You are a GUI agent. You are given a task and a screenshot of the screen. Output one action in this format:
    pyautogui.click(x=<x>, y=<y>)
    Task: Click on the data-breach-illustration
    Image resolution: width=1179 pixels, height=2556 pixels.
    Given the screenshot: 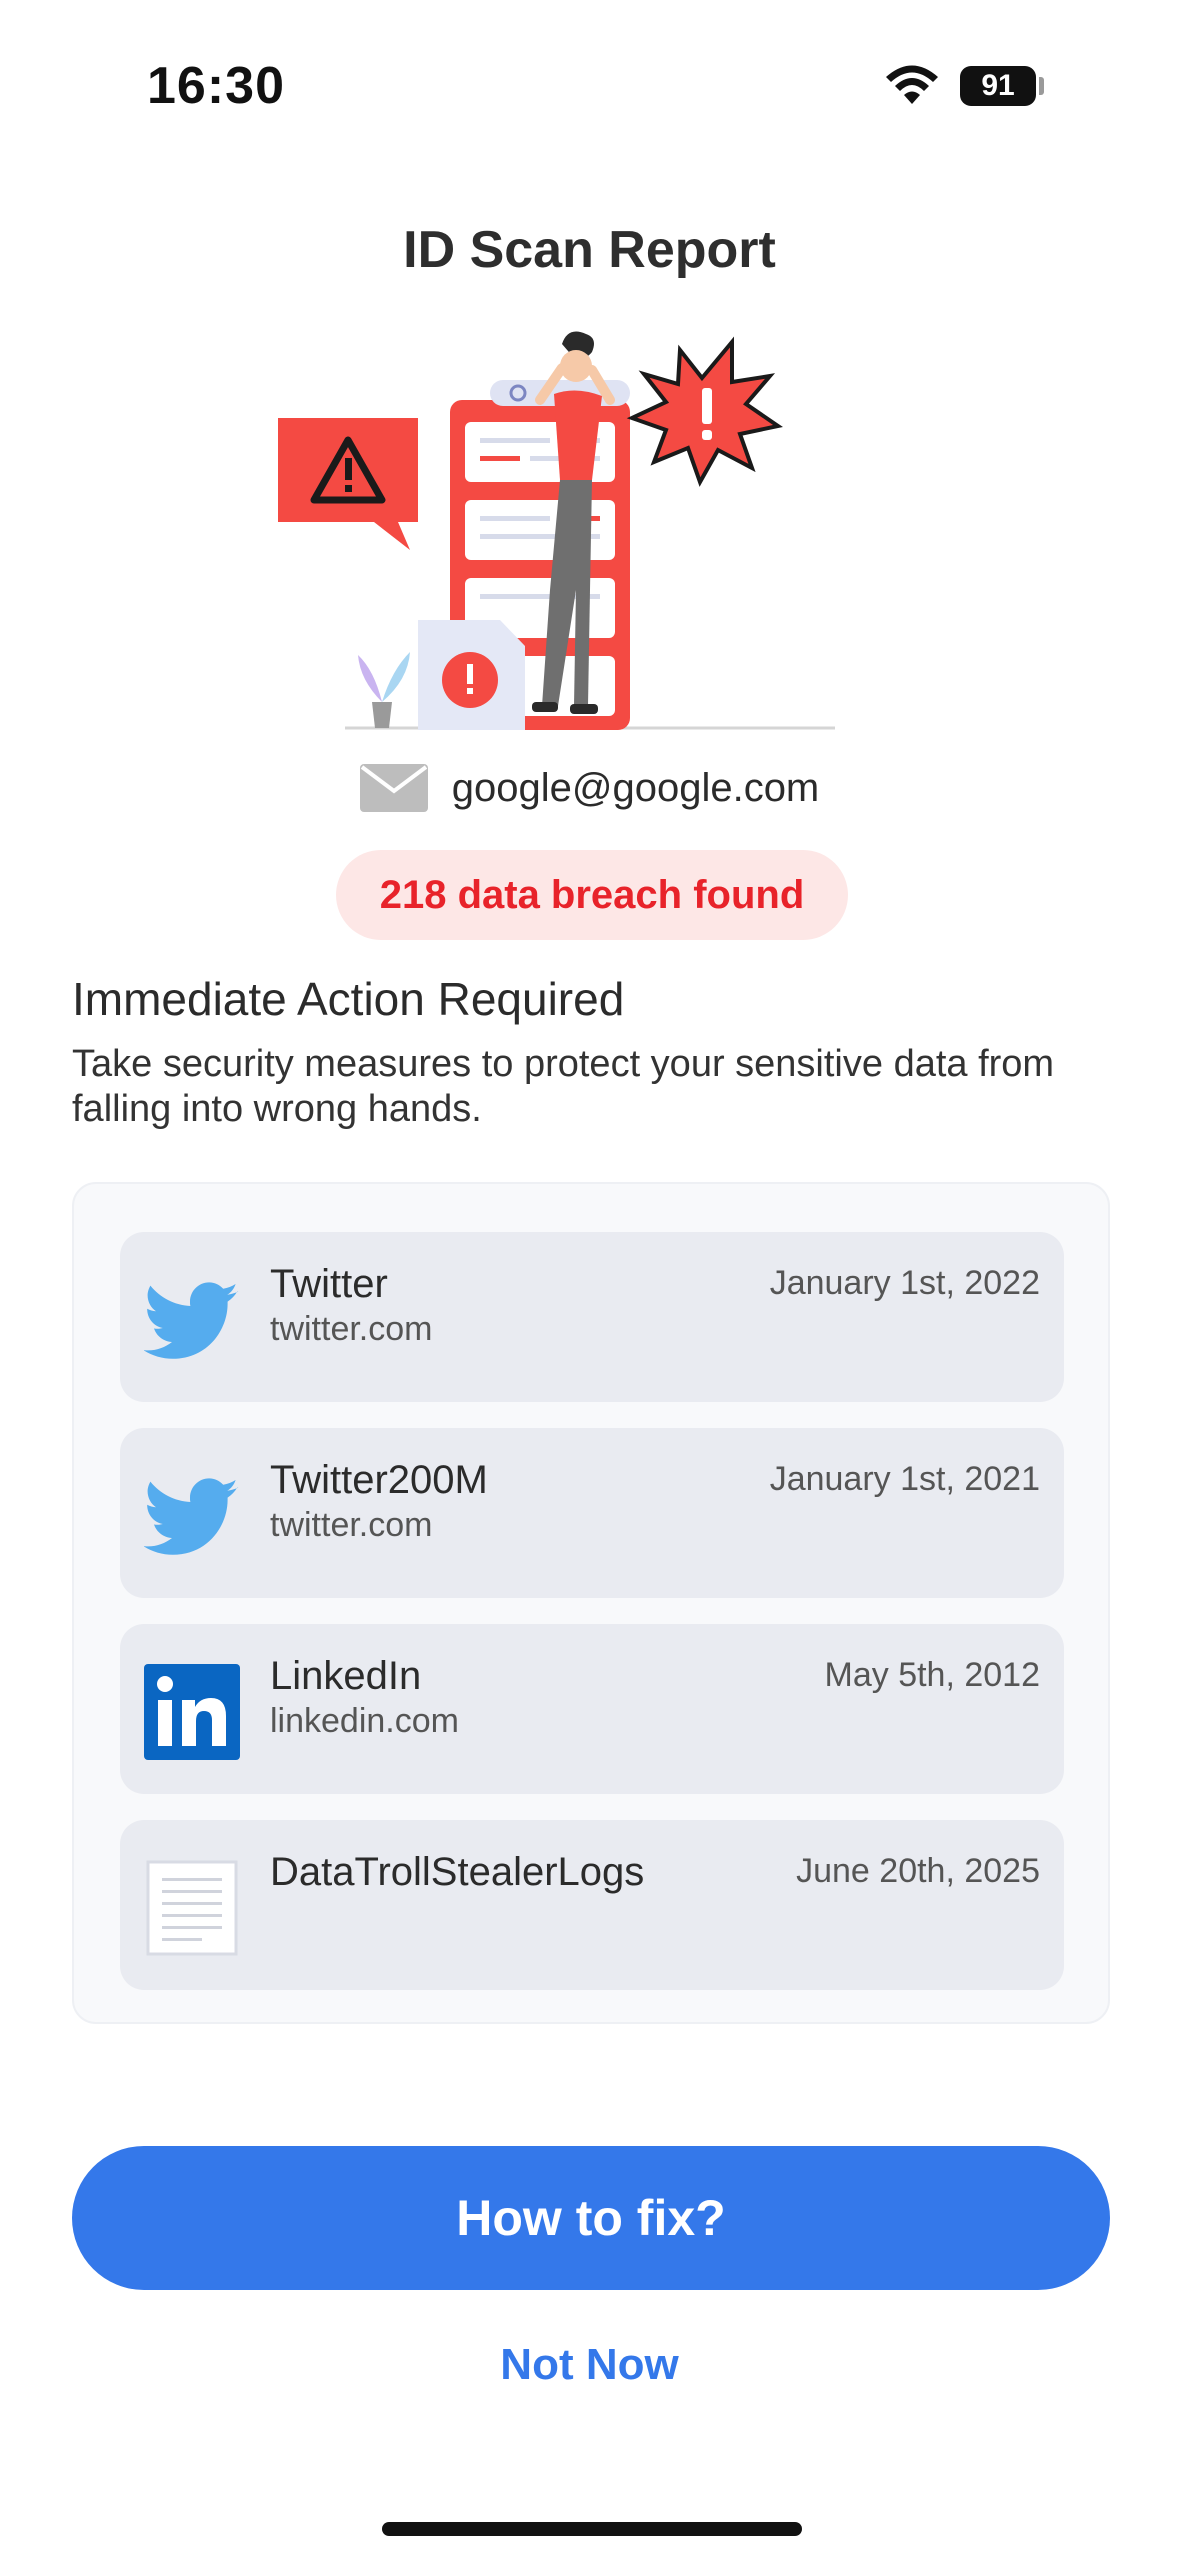 What is the action you would take?
    pyautogui.click(x=556, y=530)
    